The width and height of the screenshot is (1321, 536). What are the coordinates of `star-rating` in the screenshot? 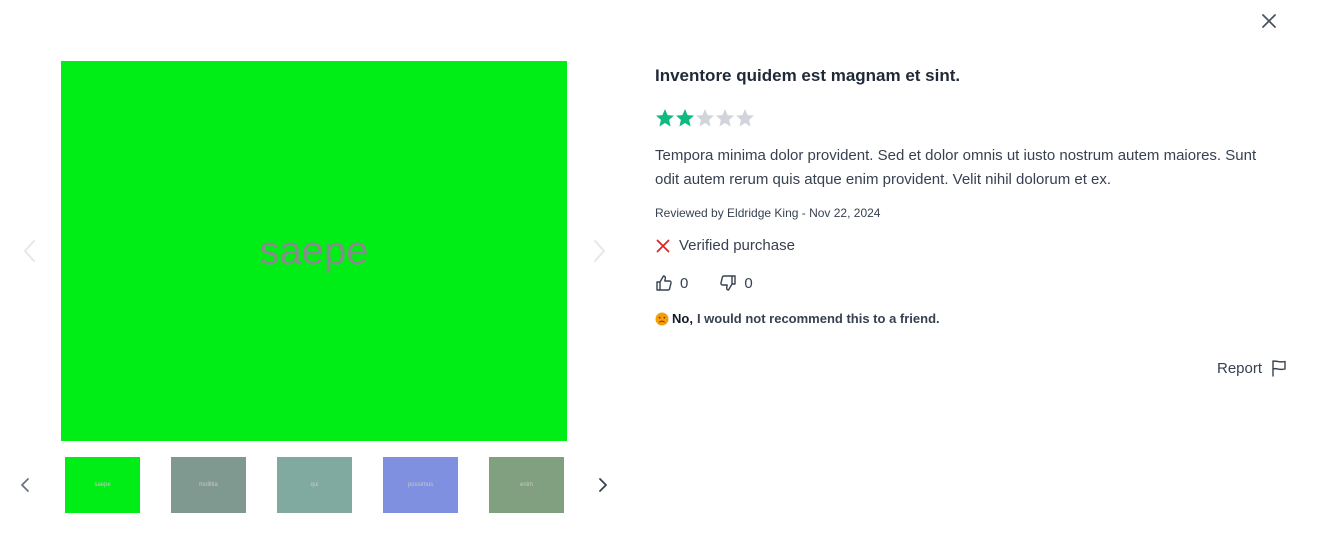 It's located at (975, 119).